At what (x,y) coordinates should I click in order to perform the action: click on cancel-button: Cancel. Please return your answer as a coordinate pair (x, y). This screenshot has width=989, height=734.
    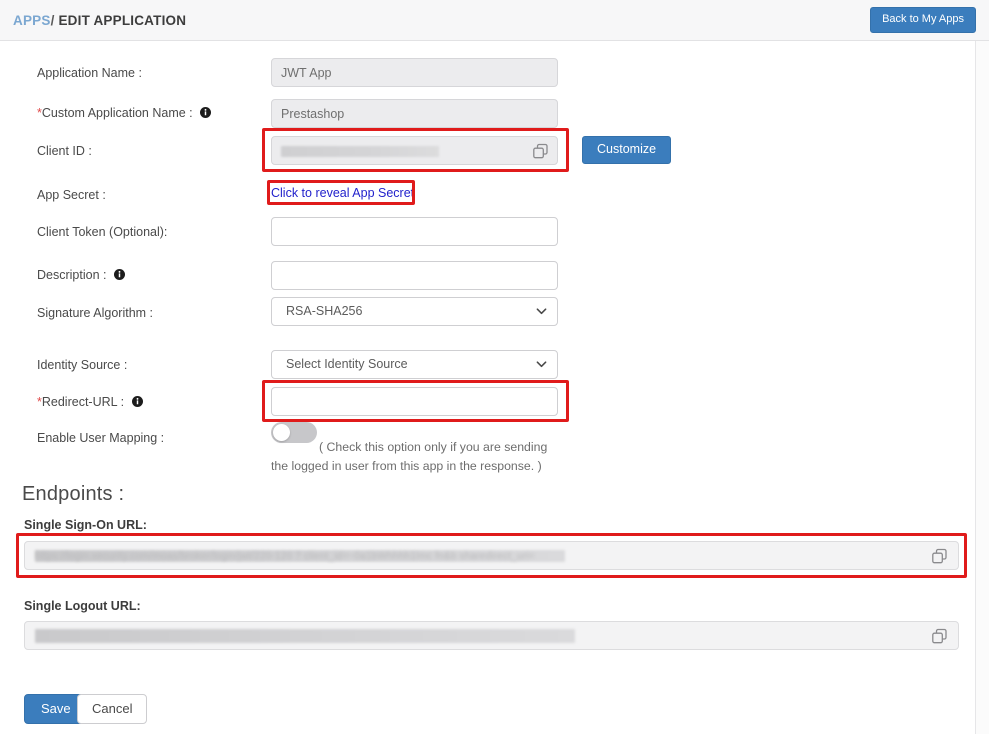
    Looking at the image, I should click on (112, 709).